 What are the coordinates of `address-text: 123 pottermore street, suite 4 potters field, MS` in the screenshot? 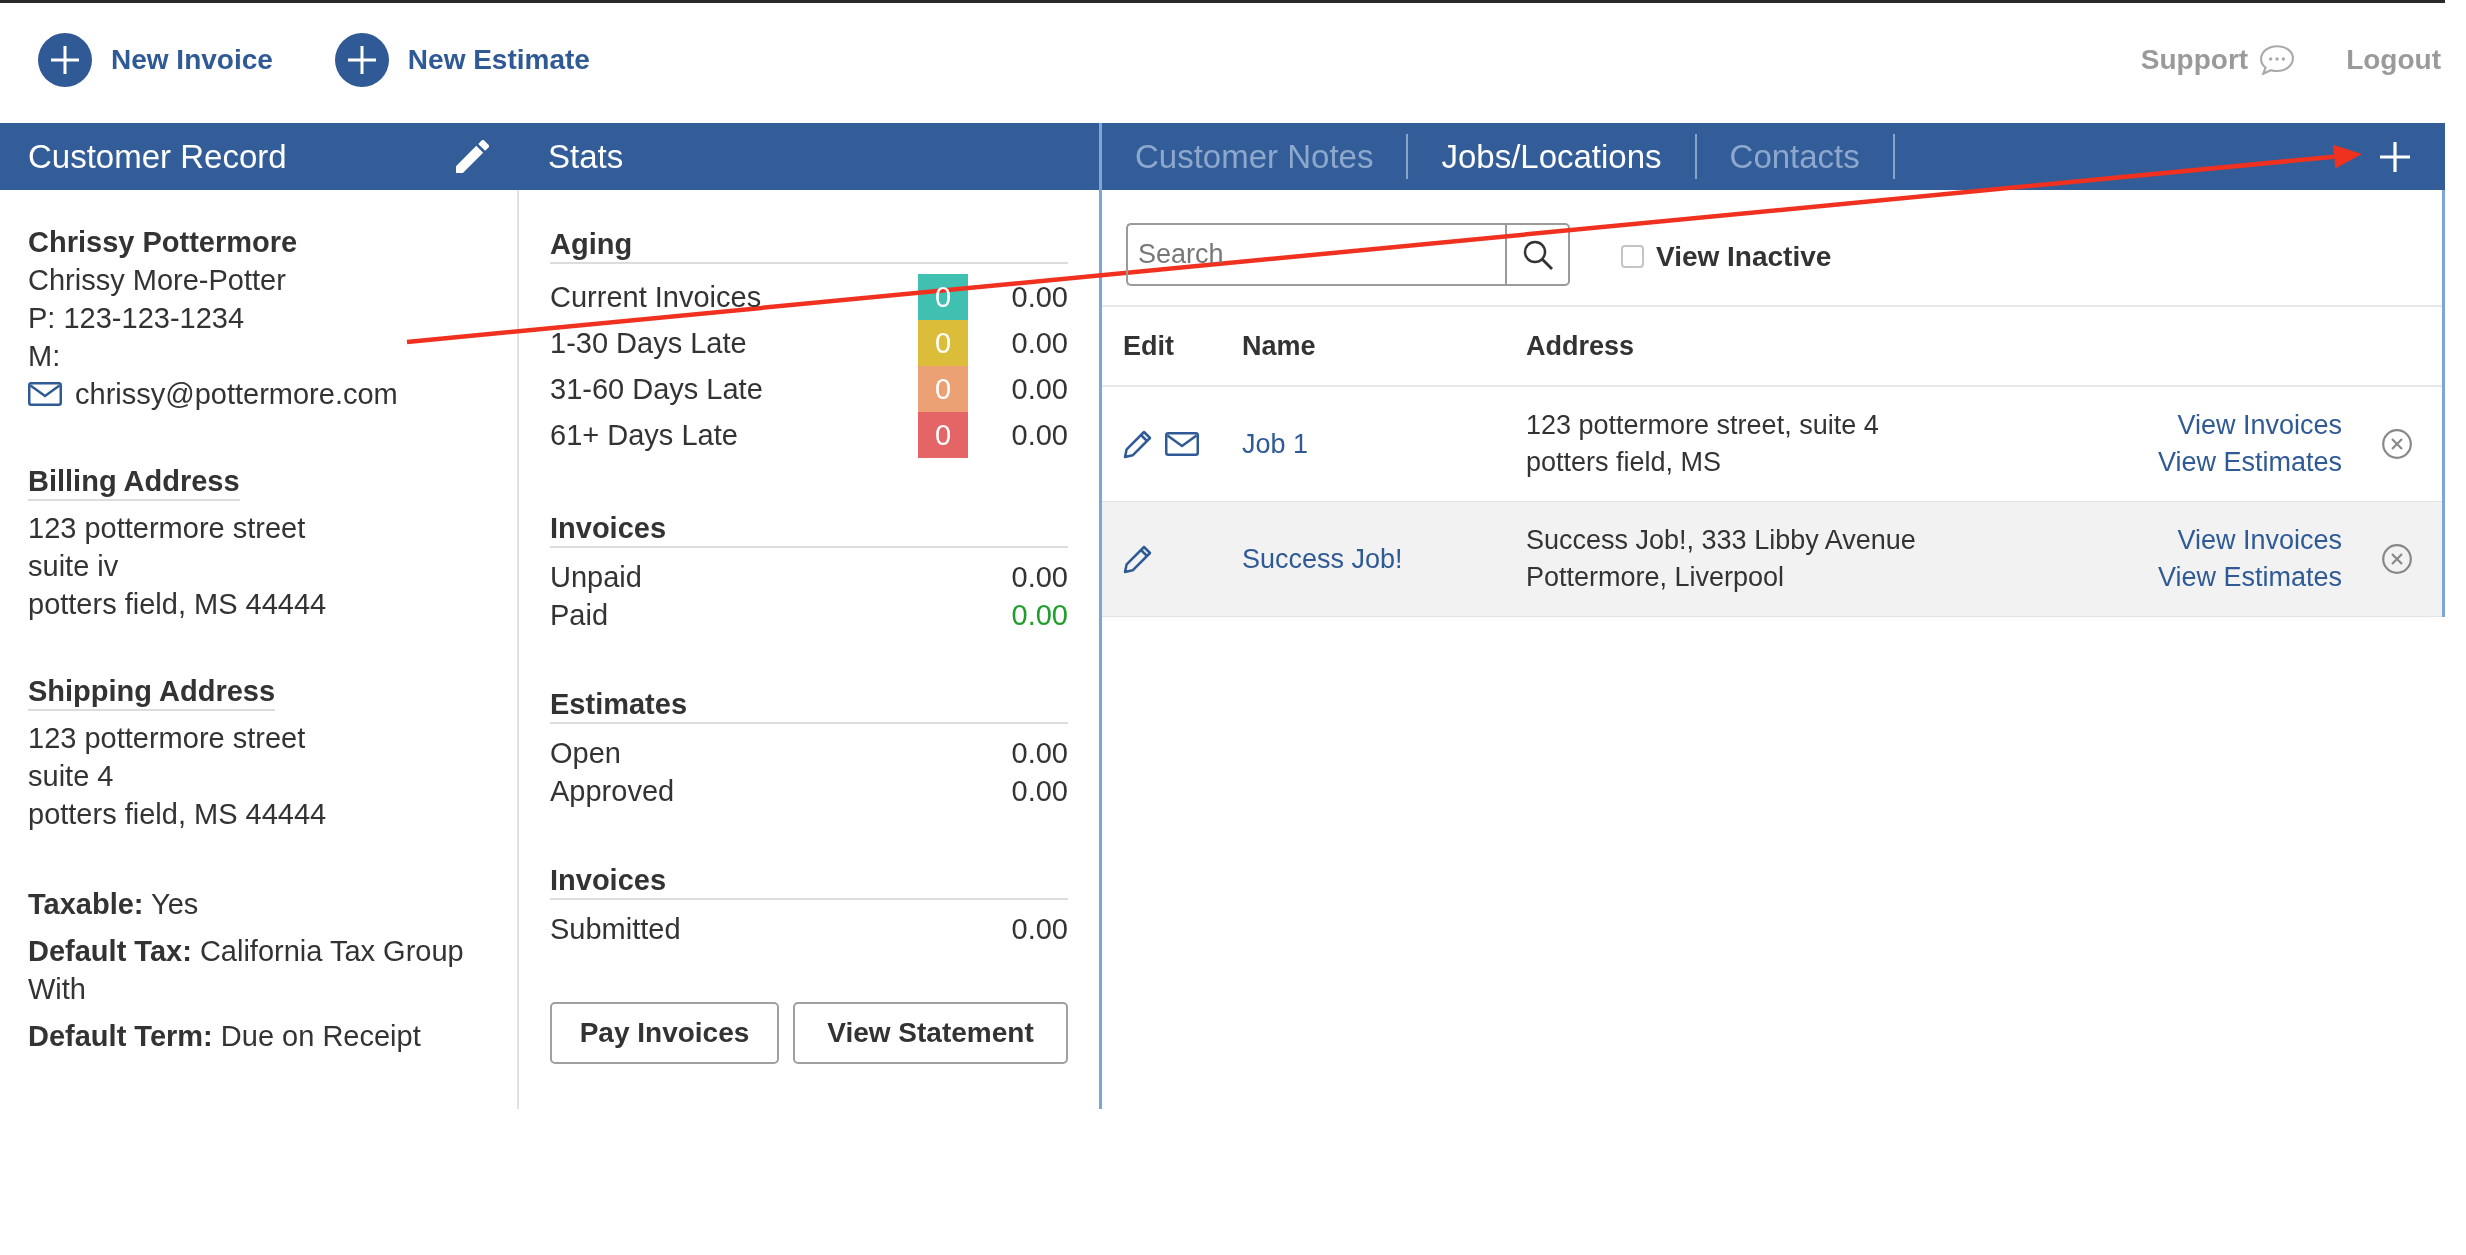 It's located at (1702, 444).